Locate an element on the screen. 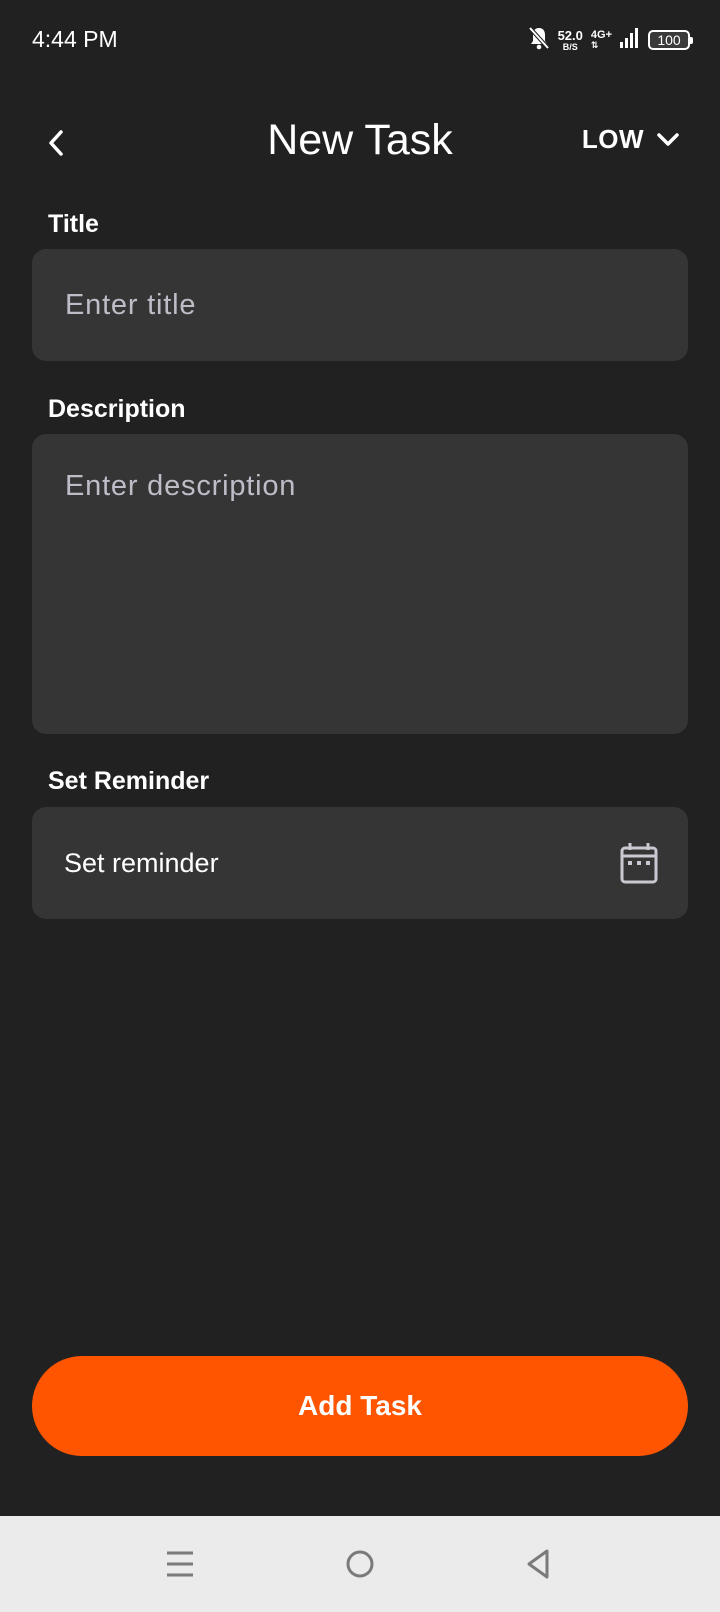  data-arrows-icon: ⇅ is located at coordinates (594, 45).